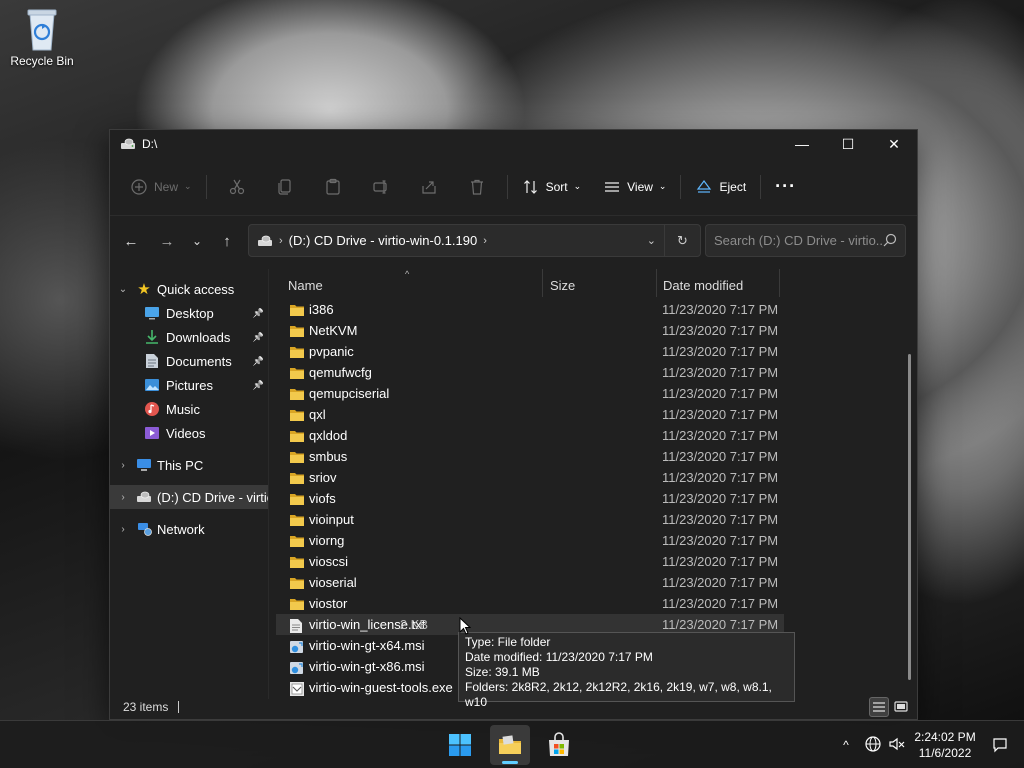 Image resolution: width=1024 pixels, height=768 pixels. I want to click on nav-cd-drive-label: (D:) CD Drive - virtio-win-0.1.190, so click(212, 497).